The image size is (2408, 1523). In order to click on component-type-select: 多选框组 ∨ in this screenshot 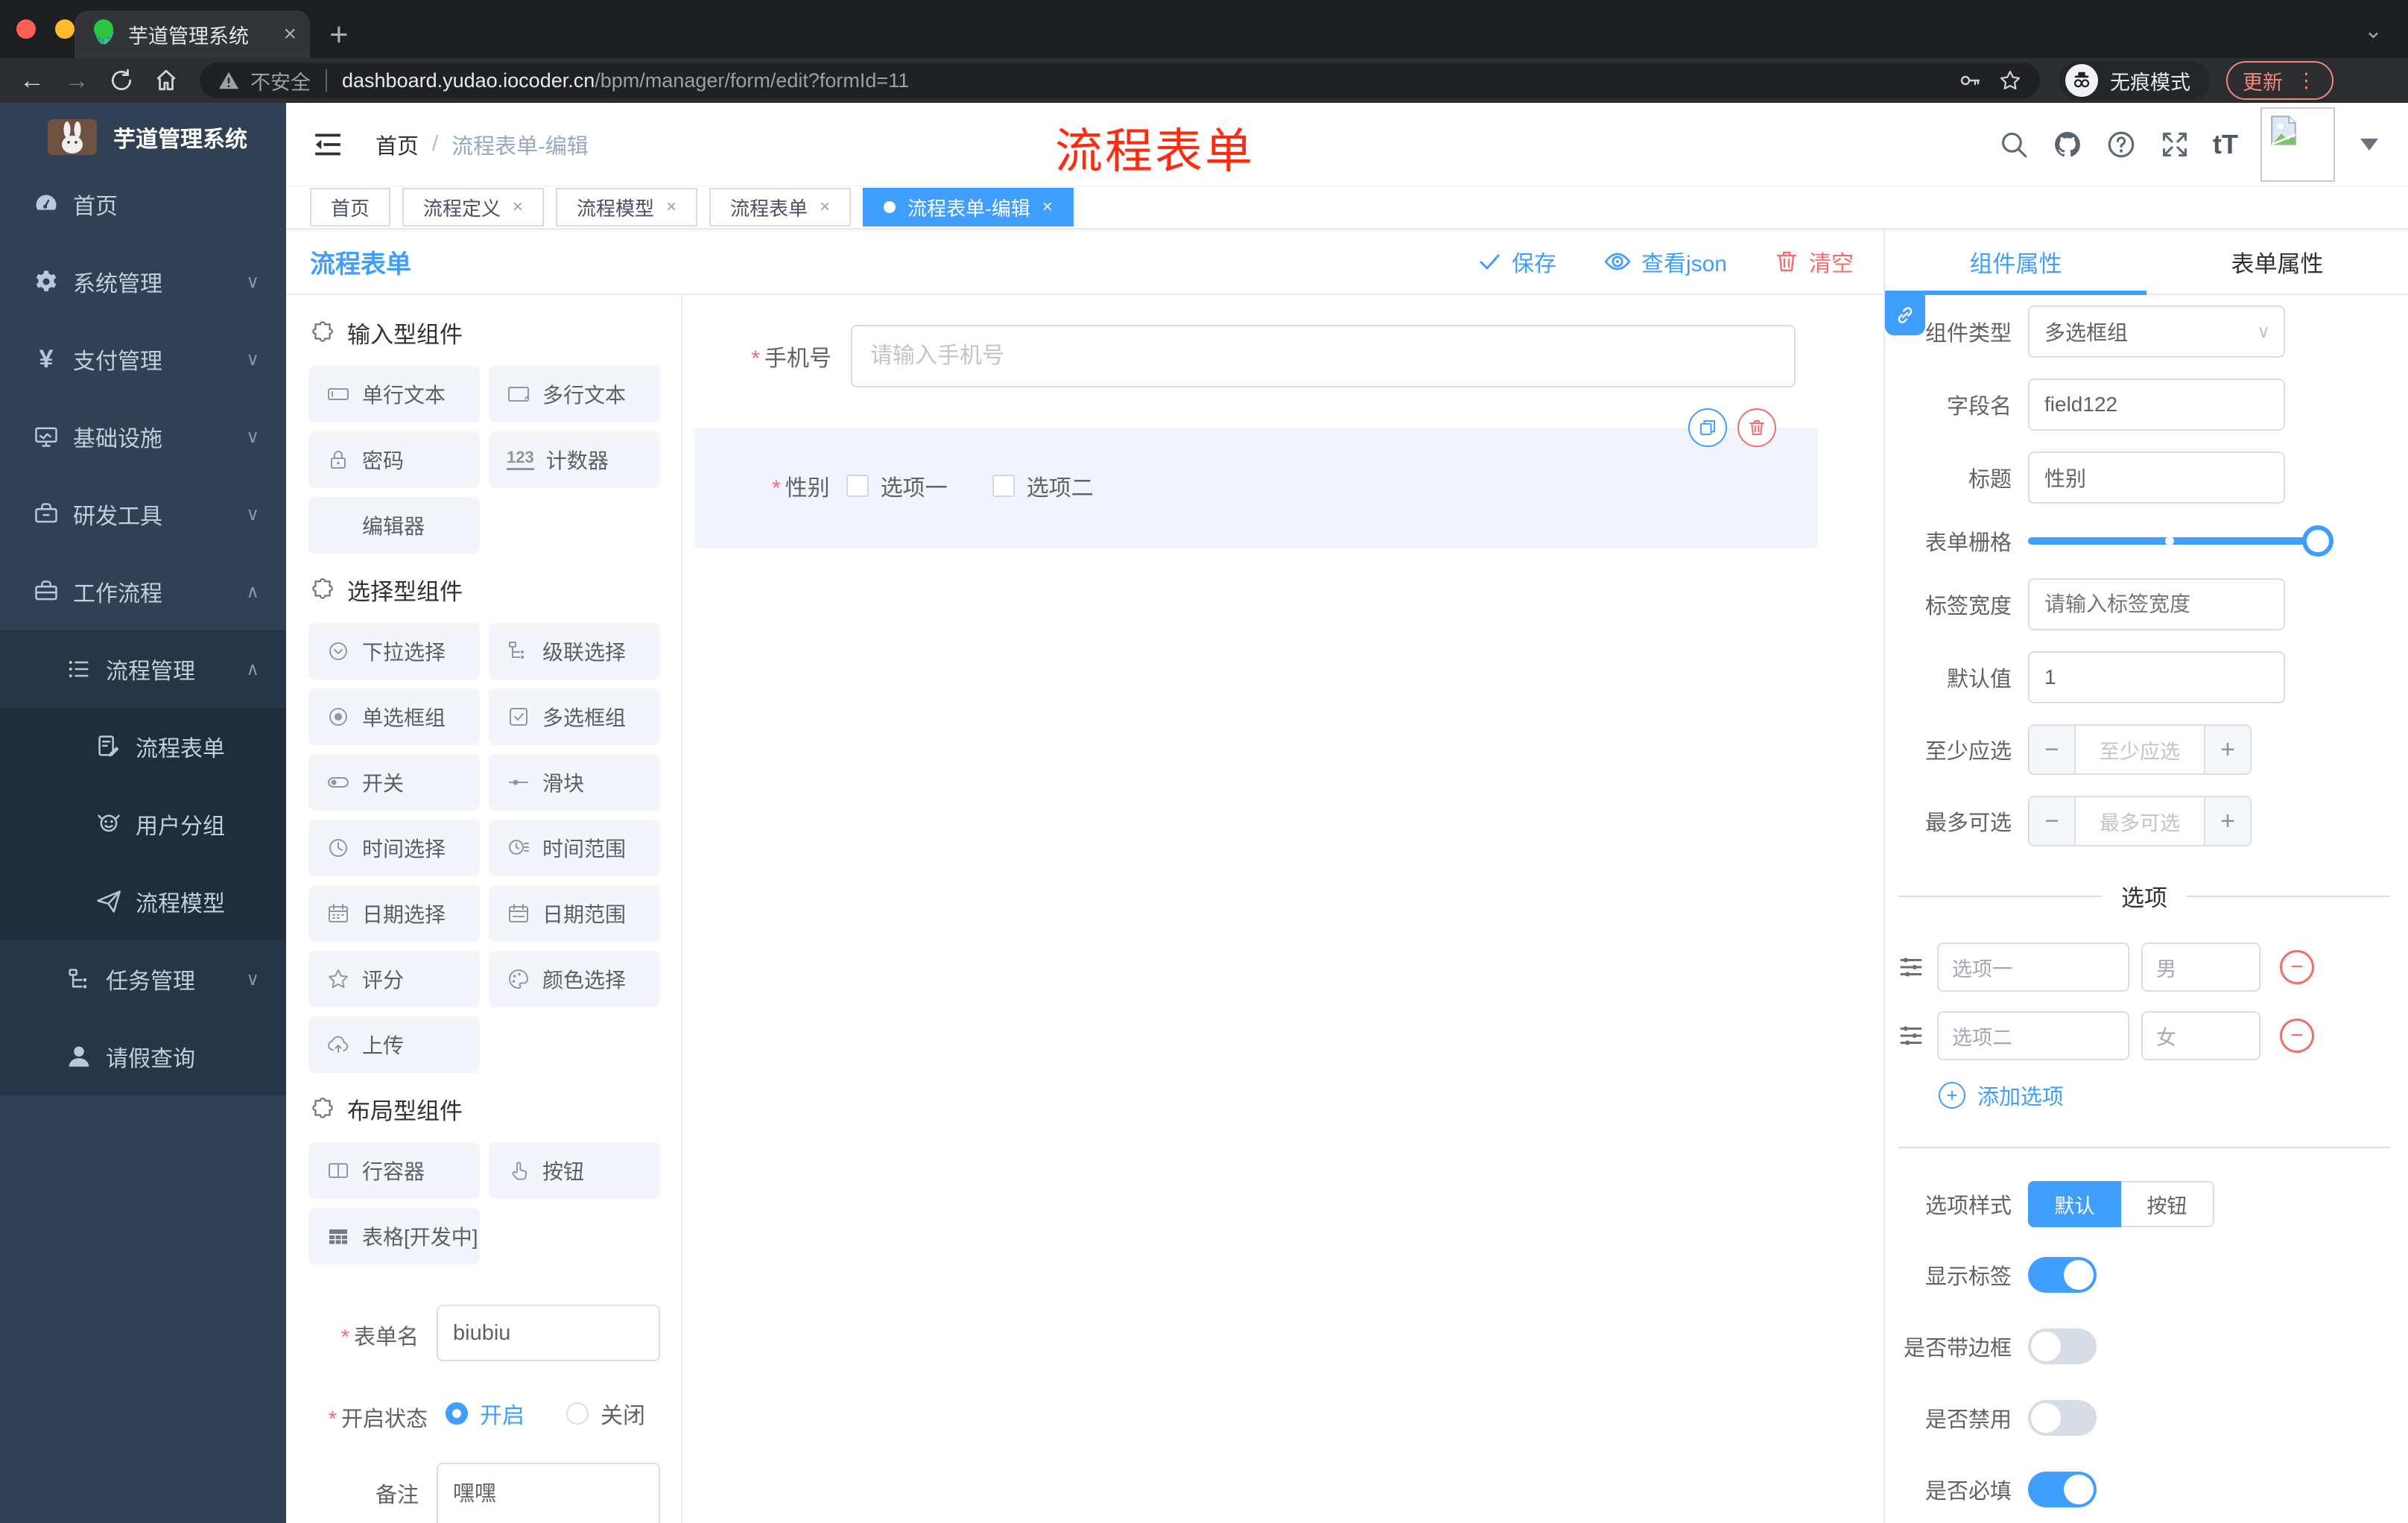, I will do `click(2156, 331)`.